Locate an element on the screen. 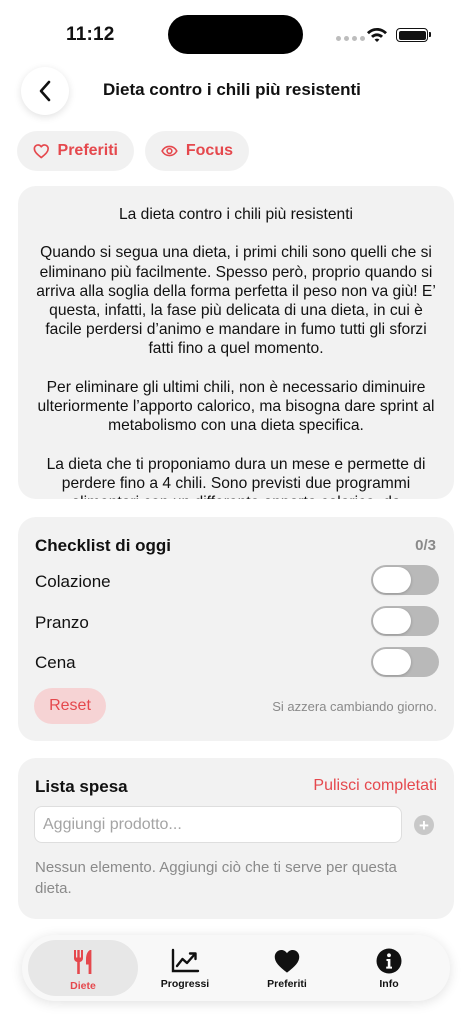  favorites-chip-label: Preferiti is located at coordinates (87, 150).